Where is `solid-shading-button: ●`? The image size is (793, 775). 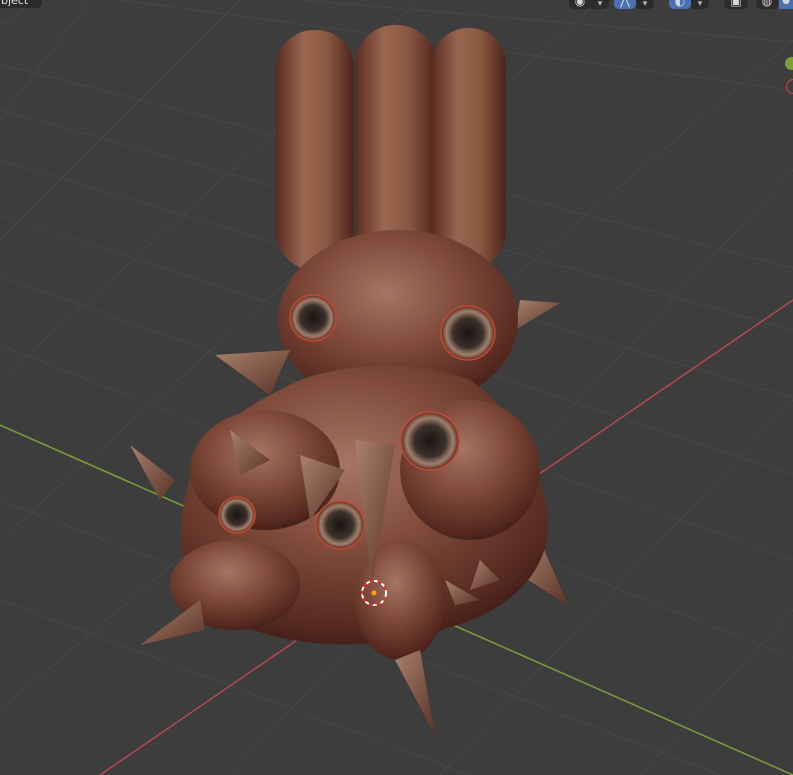 solid-shading-button: ● is located at coordinates (786, 4).